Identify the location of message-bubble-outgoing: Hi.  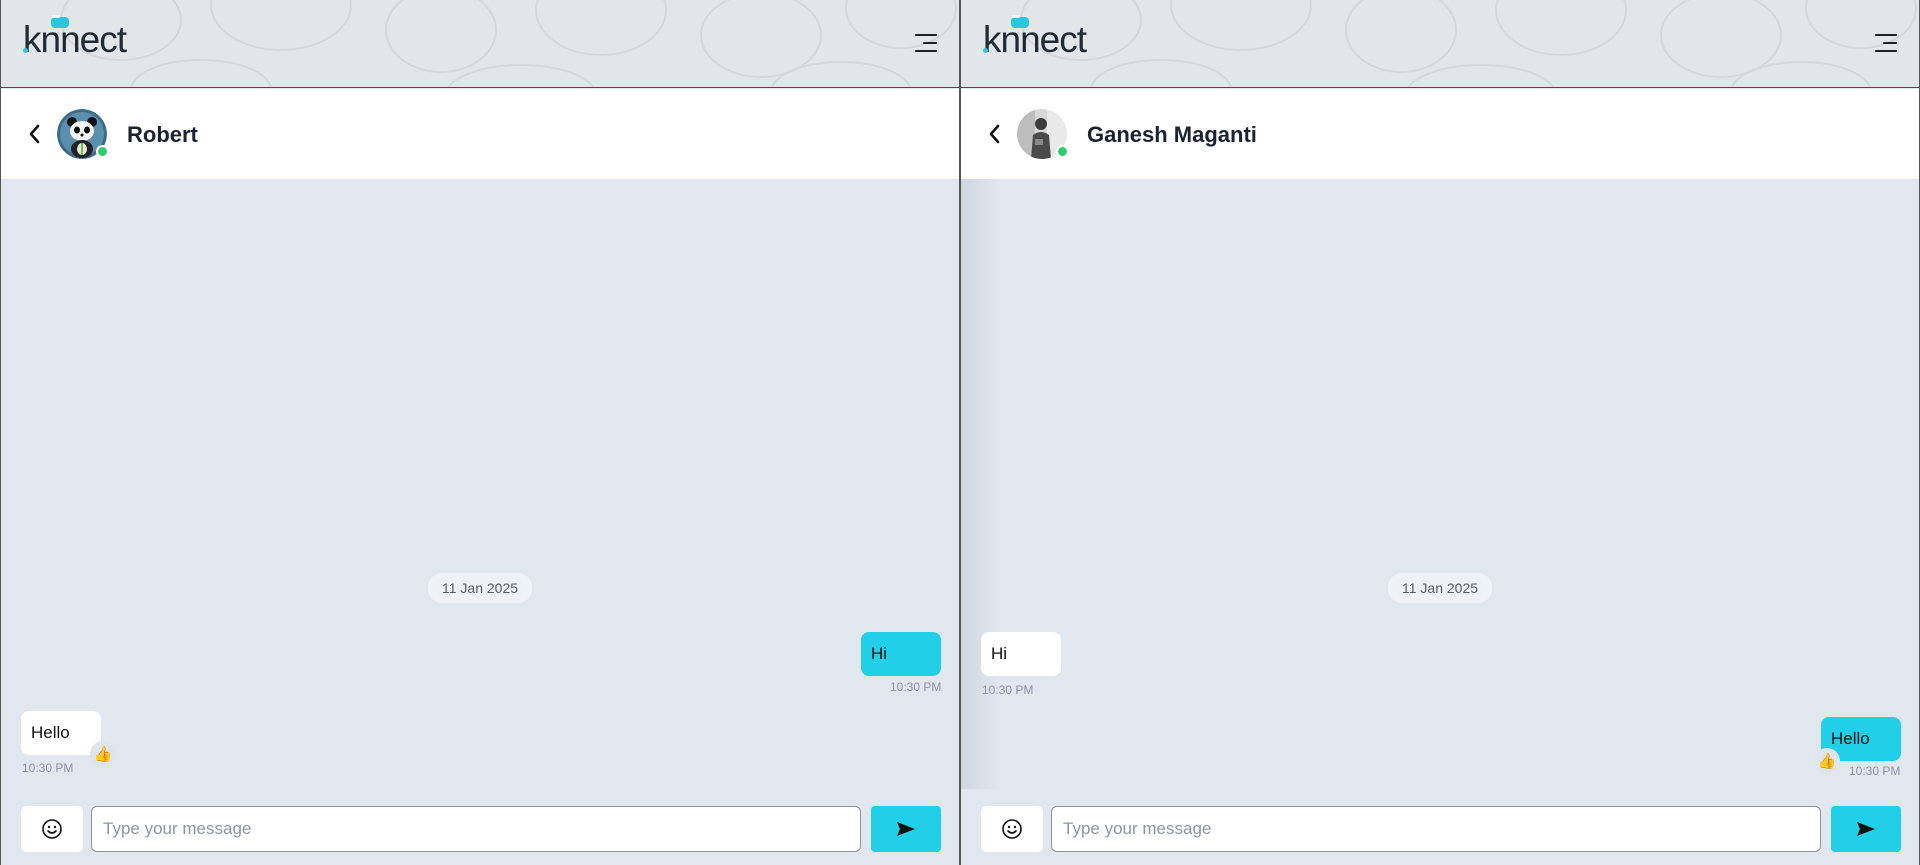
(901, 654).